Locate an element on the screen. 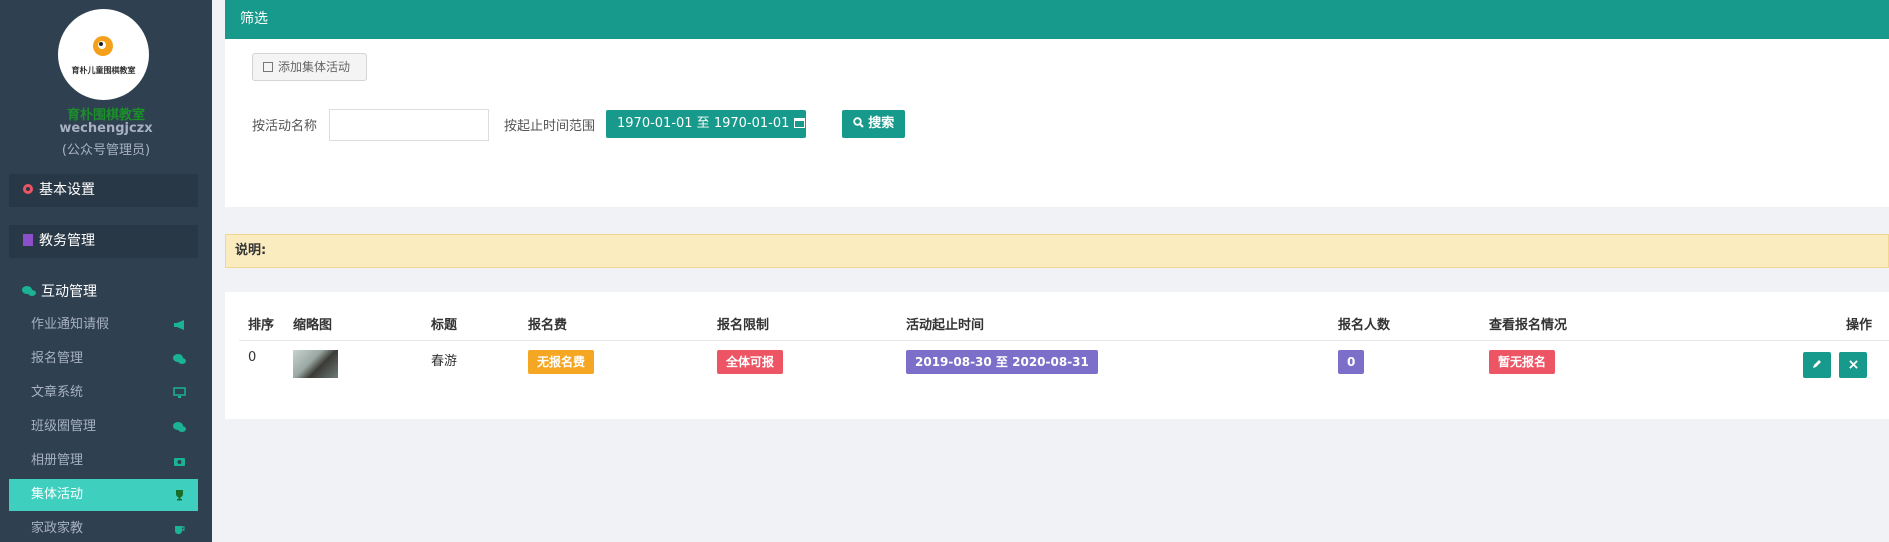 Image resolution: width=1889 pixels, height=542 pixels. column-header: 报名限制 is located at coordinates (743, 325).